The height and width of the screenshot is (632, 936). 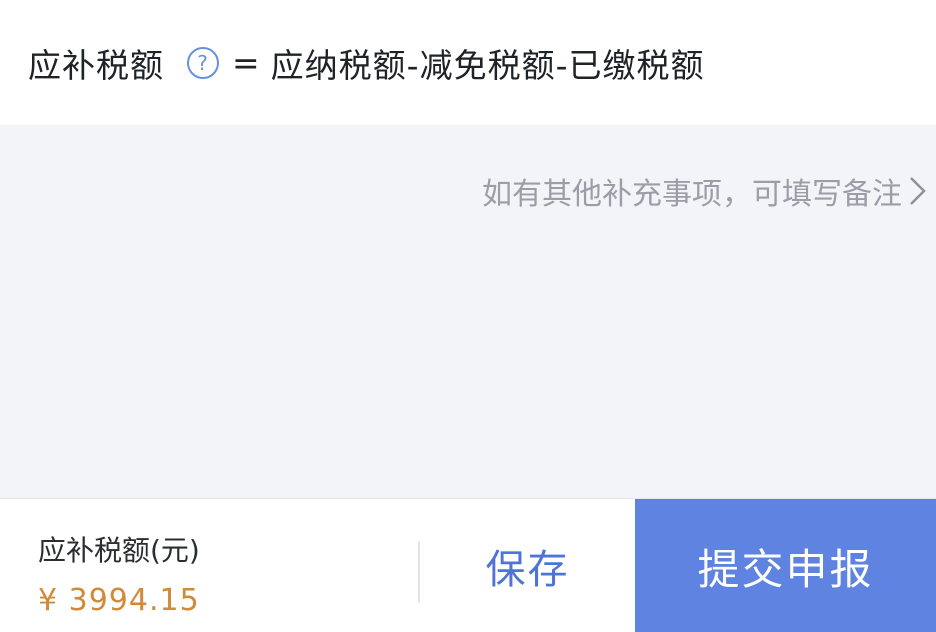 What do you see at coordinates (918, 191) in the screenshot?
I see `chevron-right-icon` at bounding box center [918, 191].